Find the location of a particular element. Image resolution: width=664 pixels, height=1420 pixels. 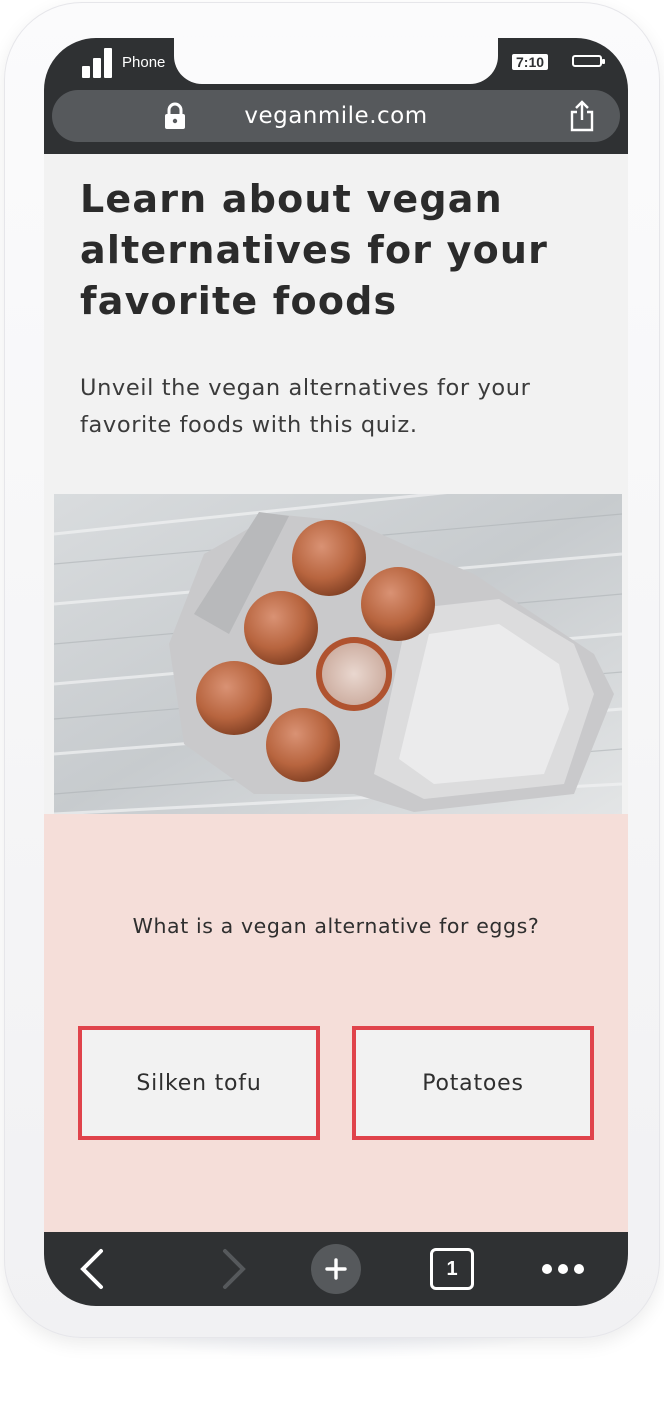

answer-silken-tofu-button: Silken tofu is located at coordinates (199, 1083).